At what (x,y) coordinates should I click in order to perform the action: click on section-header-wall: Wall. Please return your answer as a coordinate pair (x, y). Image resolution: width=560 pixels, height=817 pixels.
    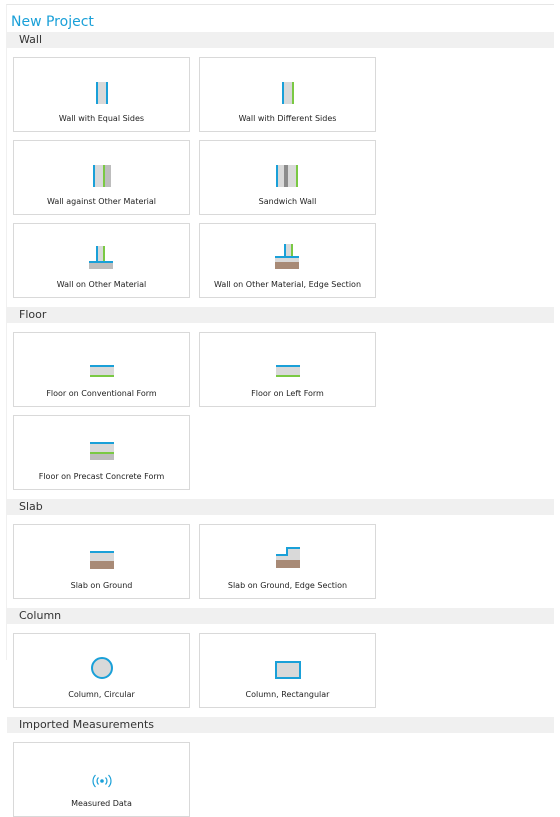
    Looking at the image, I should click on (280, 40).